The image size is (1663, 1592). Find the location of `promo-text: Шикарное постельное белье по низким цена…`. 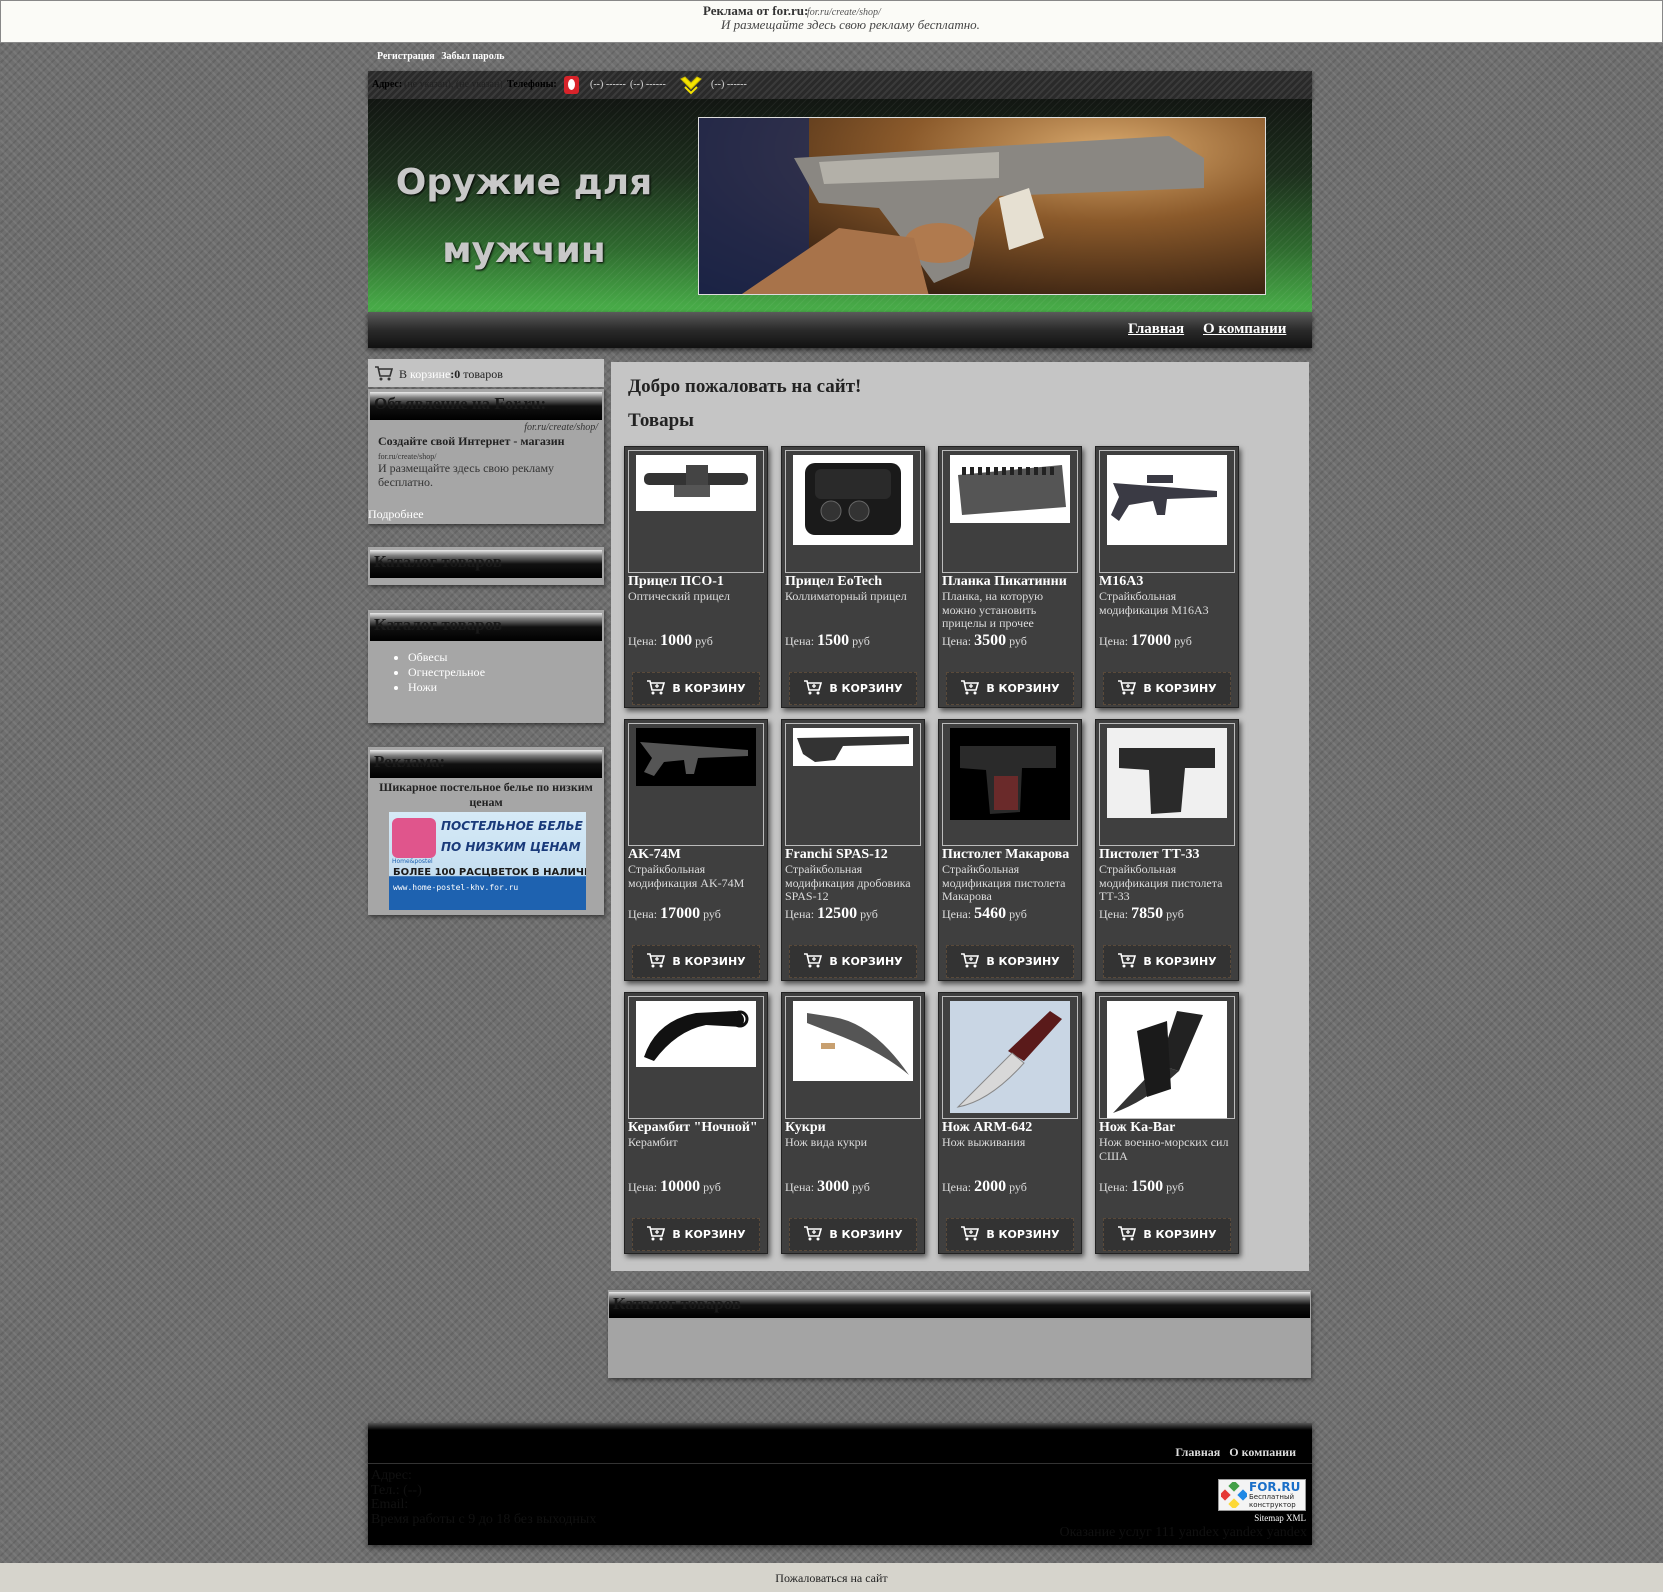

promo-text: Шикарное постельное белье по низким цена… is located at coordinates (486, 795).